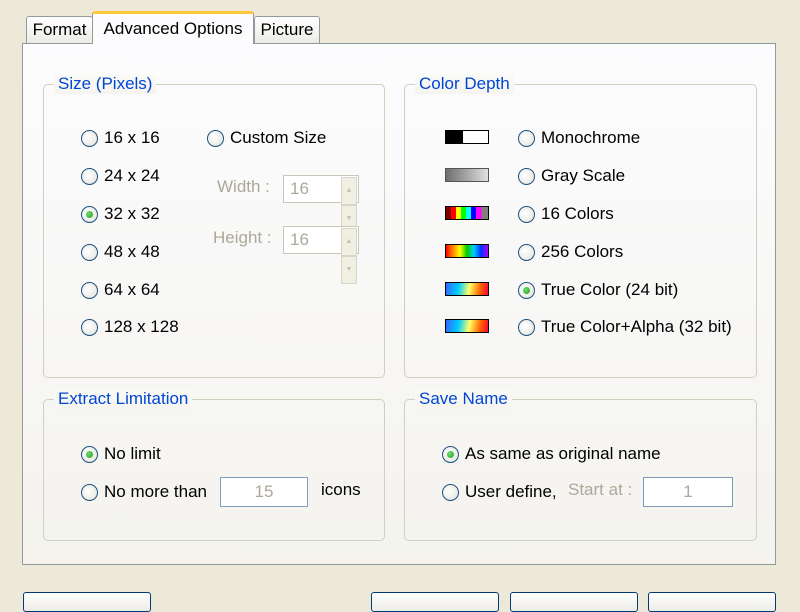 The image size is (800, 612). I want to click on start-at-value: 1, so click(688, 491).